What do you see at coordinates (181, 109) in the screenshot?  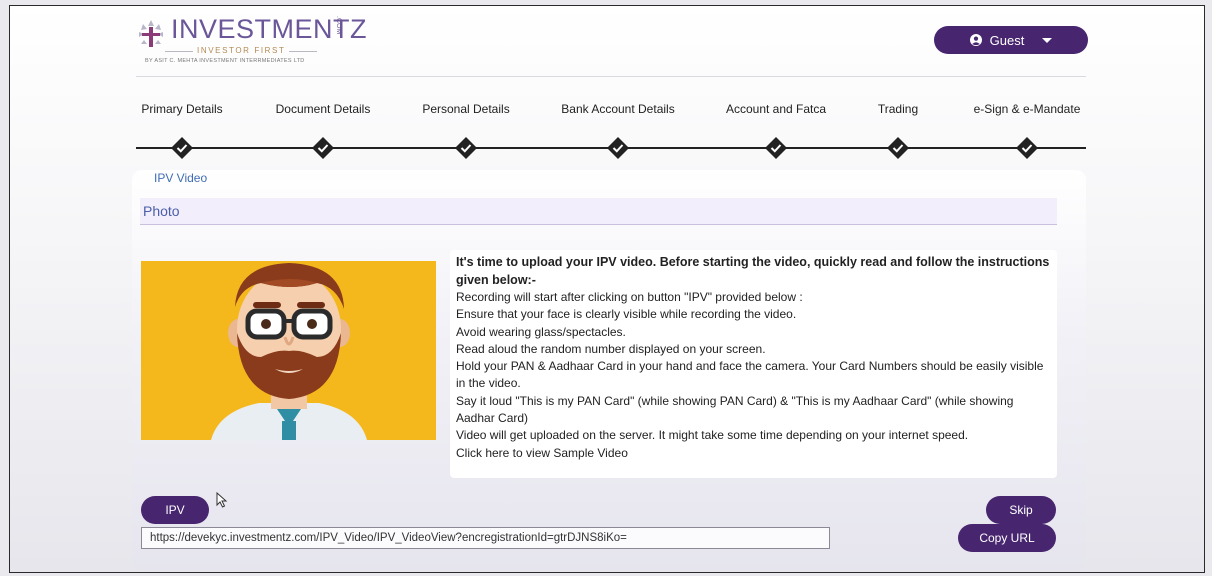 I see `step-label-primary-details: Primary Details` at bounding box center [181, 109].